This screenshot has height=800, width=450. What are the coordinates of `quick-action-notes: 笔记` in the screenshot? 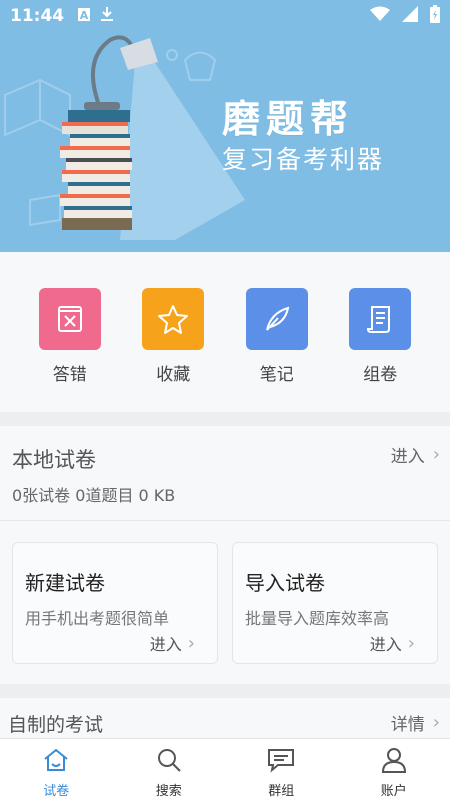 It's located at (277, 332).